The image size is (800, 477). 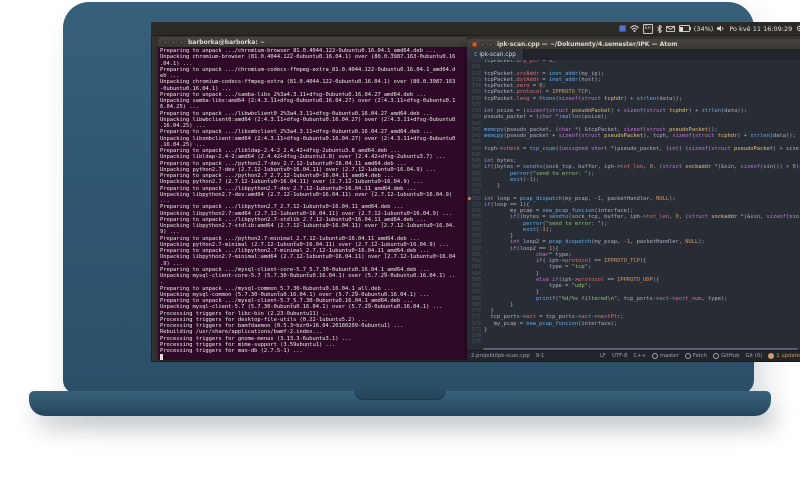 I want to click on tab-ipk-scan: C ipk-scan.cpp, so click(x=495, y=54).